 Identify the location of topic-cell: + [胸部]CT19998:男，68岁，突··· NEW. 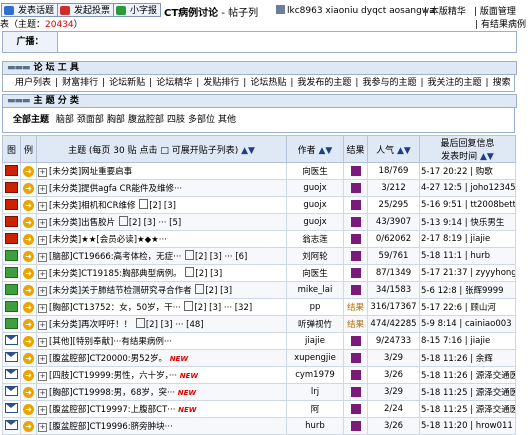
(161, 392).